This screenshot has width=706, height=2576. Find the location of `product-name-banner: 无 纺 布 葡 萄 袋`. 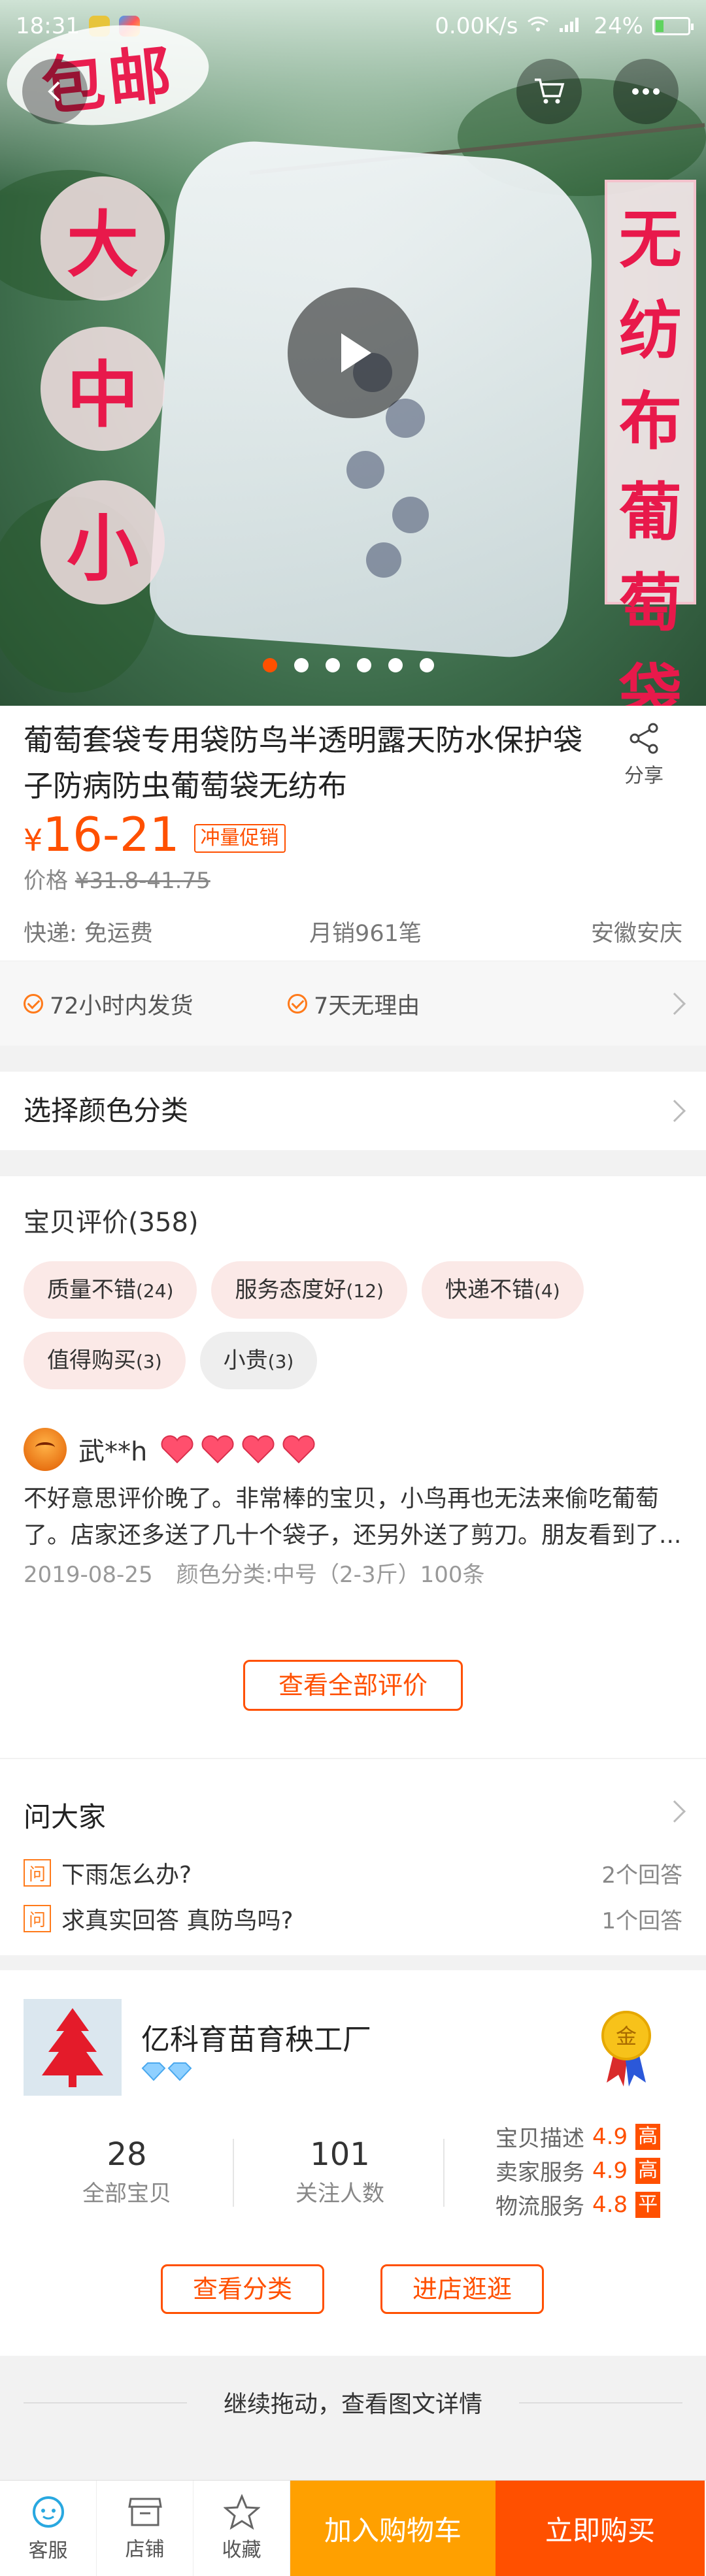

product-name-banner: 无 纺 布 葡 萄 袋 is located at coordinates (650, 443).